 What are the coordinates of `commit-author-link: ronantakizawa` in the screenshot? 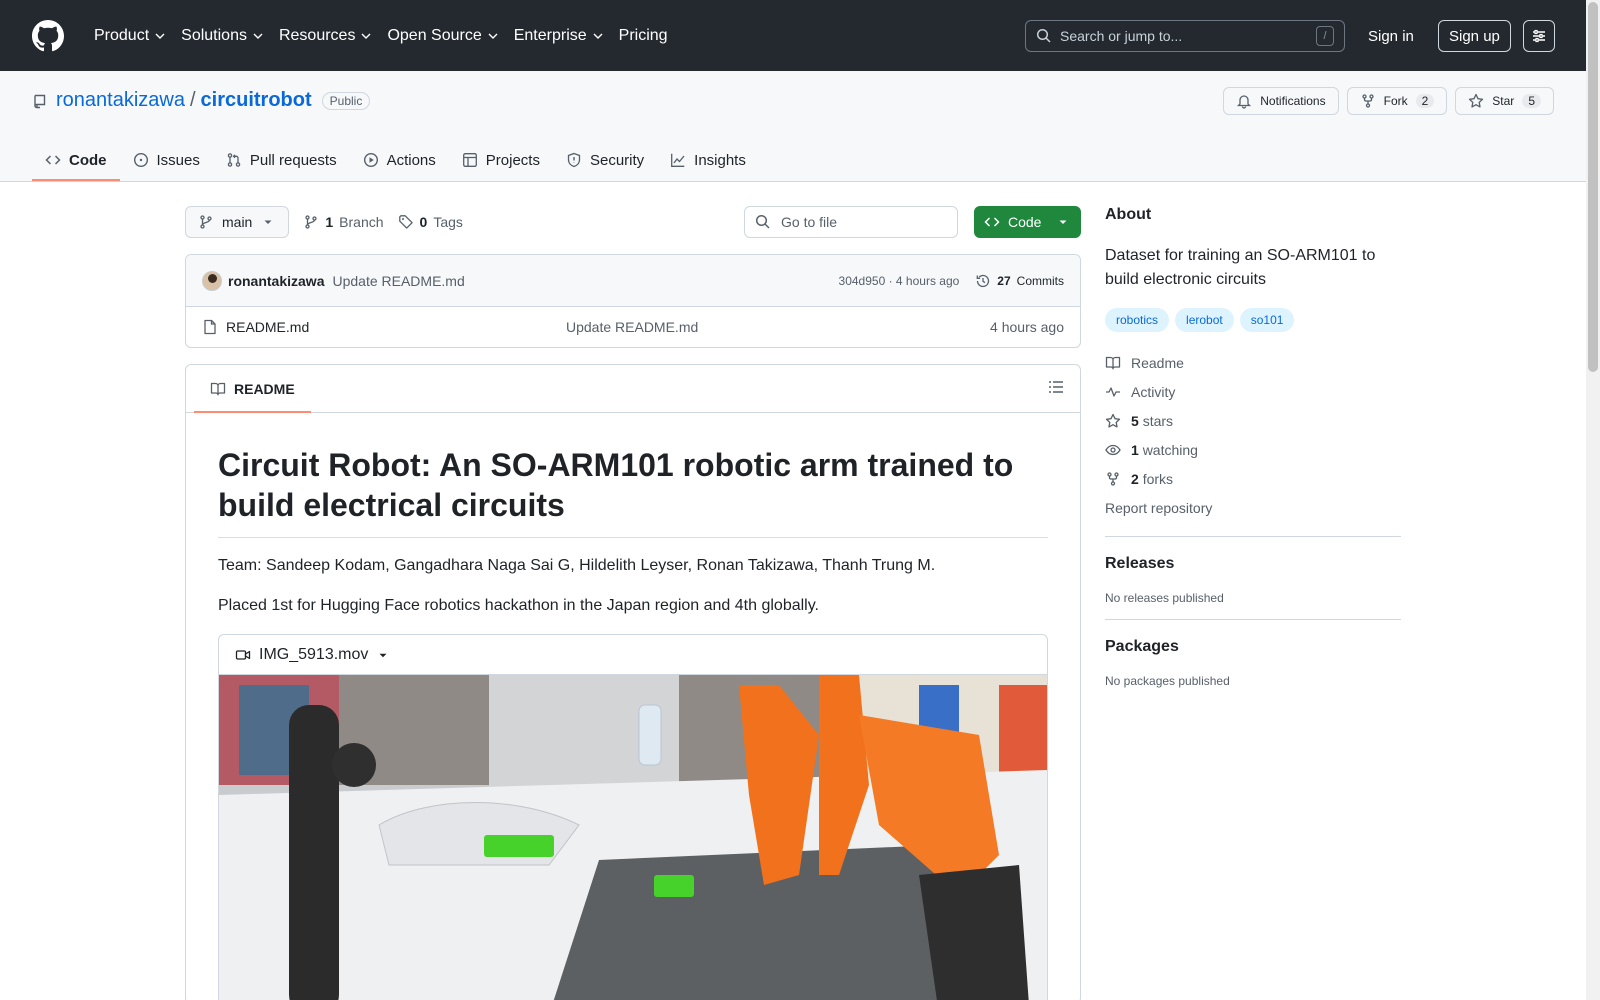 It's located at (276, 281).